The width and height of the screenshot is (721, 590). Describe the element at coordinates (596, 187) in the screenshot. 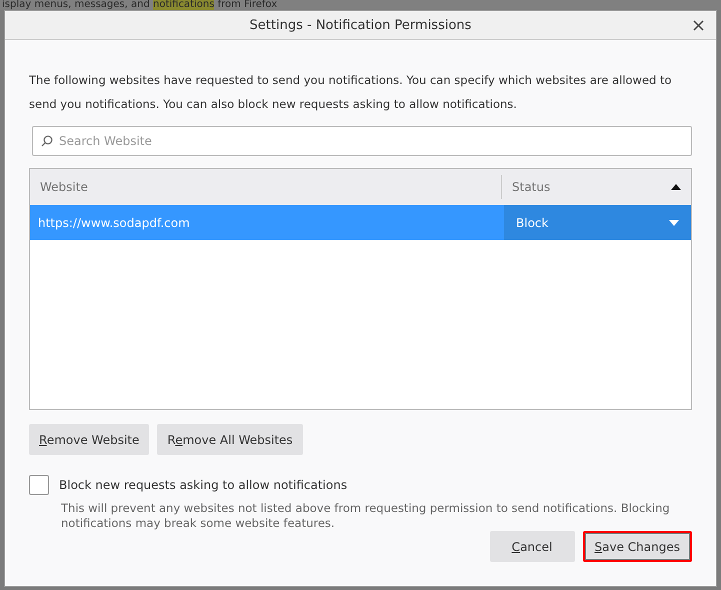

I see `column-header: Status` at that location.